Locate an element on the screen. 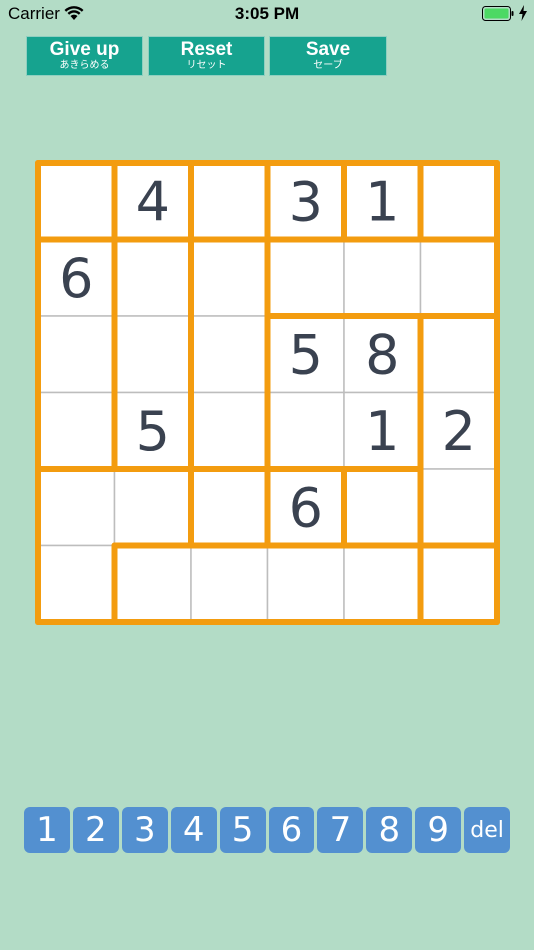 The width and height of the screenshot is (534, 950). board-cell-r5c6 is located at coordinates (458, 507).